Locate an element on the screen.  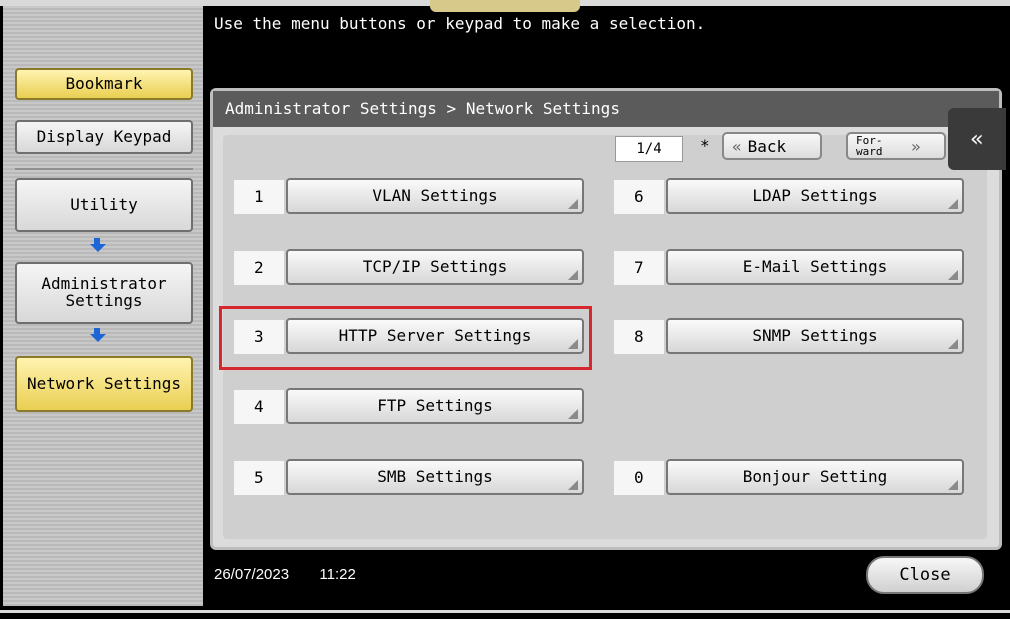
back-button: « Back is located at coordinates (772, 146).